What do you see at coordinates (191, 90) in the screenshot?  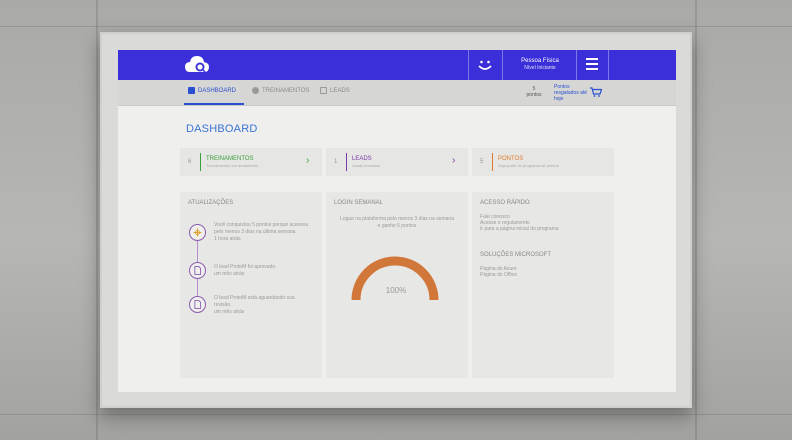 I see `dashboard-icon` at bounding box center [191, 90].